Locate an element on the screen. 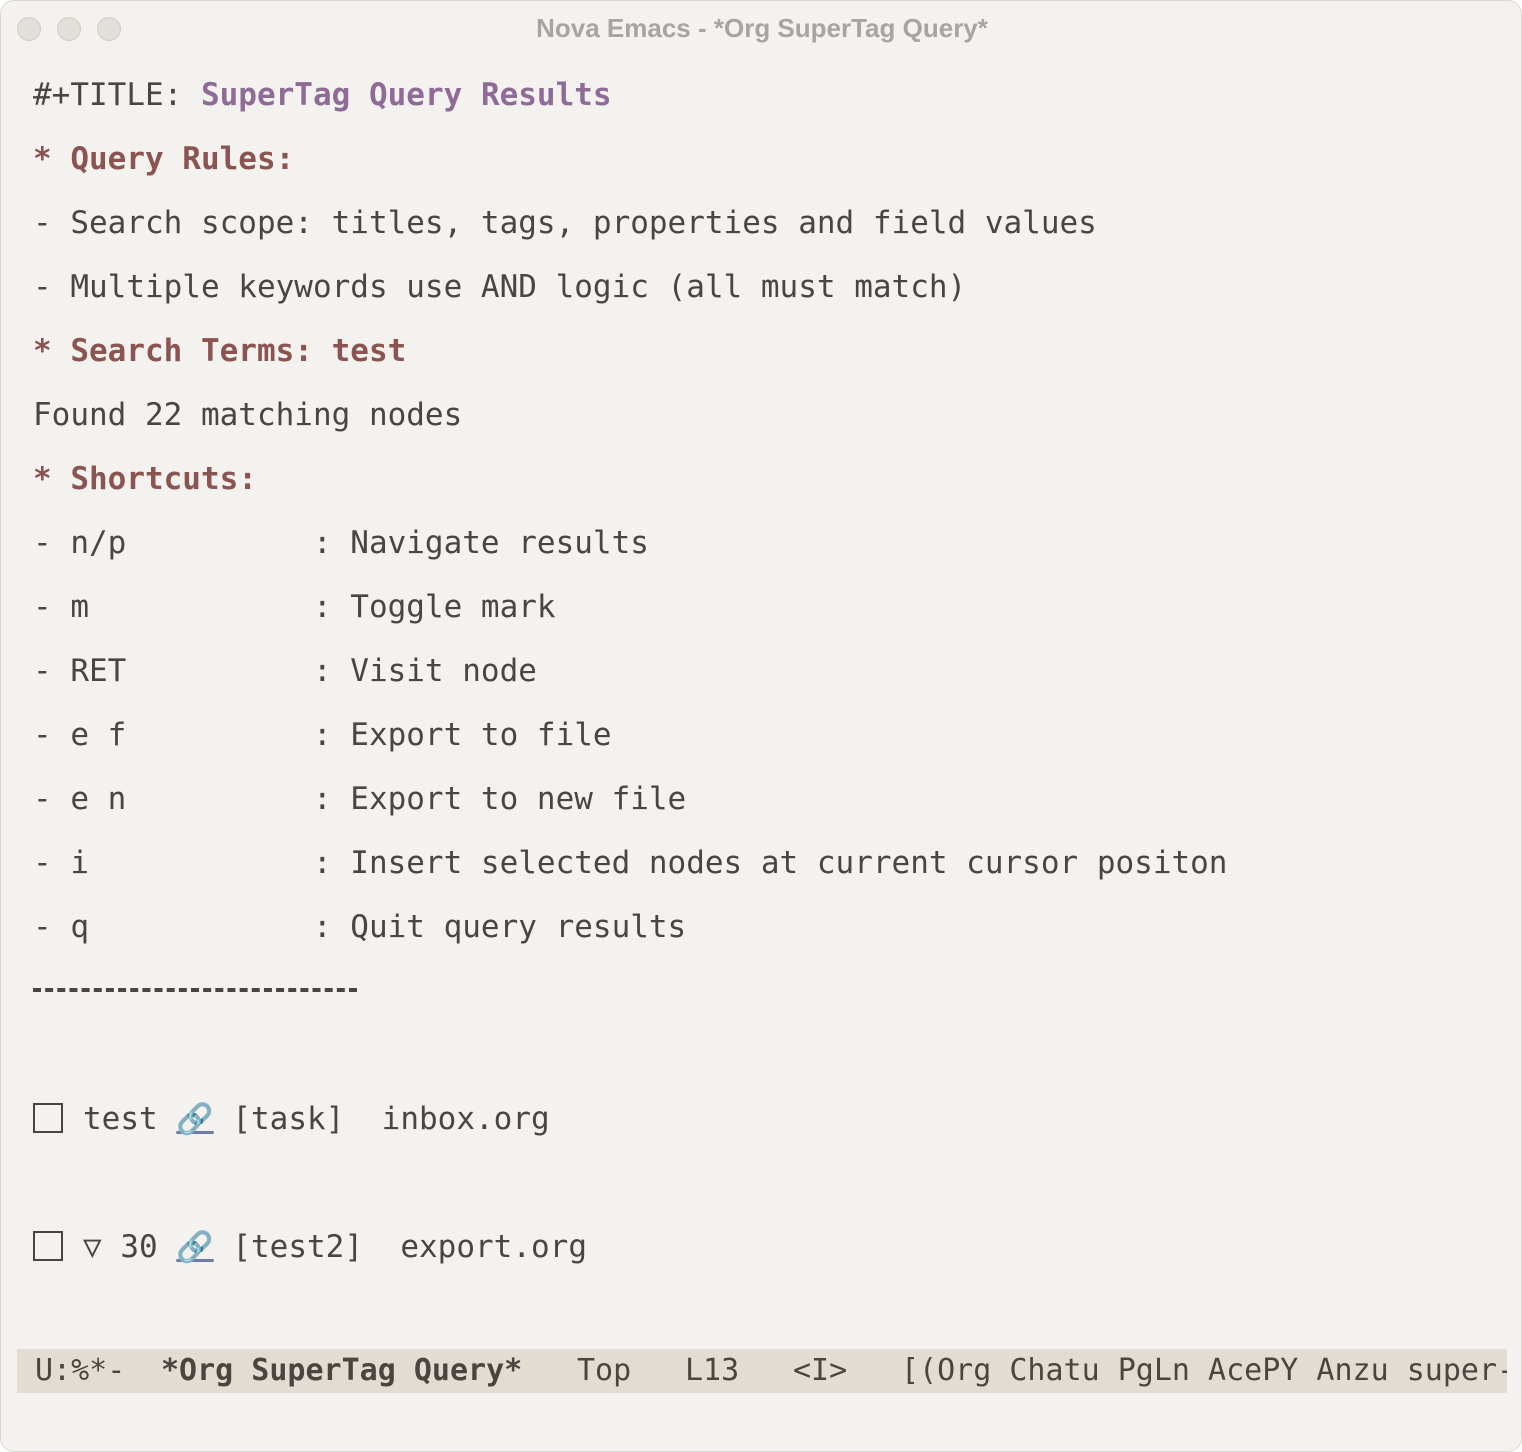 The height and width of the screenshot is (1452, 1522). result-title: 30 is located at coordinates (138, 1247).